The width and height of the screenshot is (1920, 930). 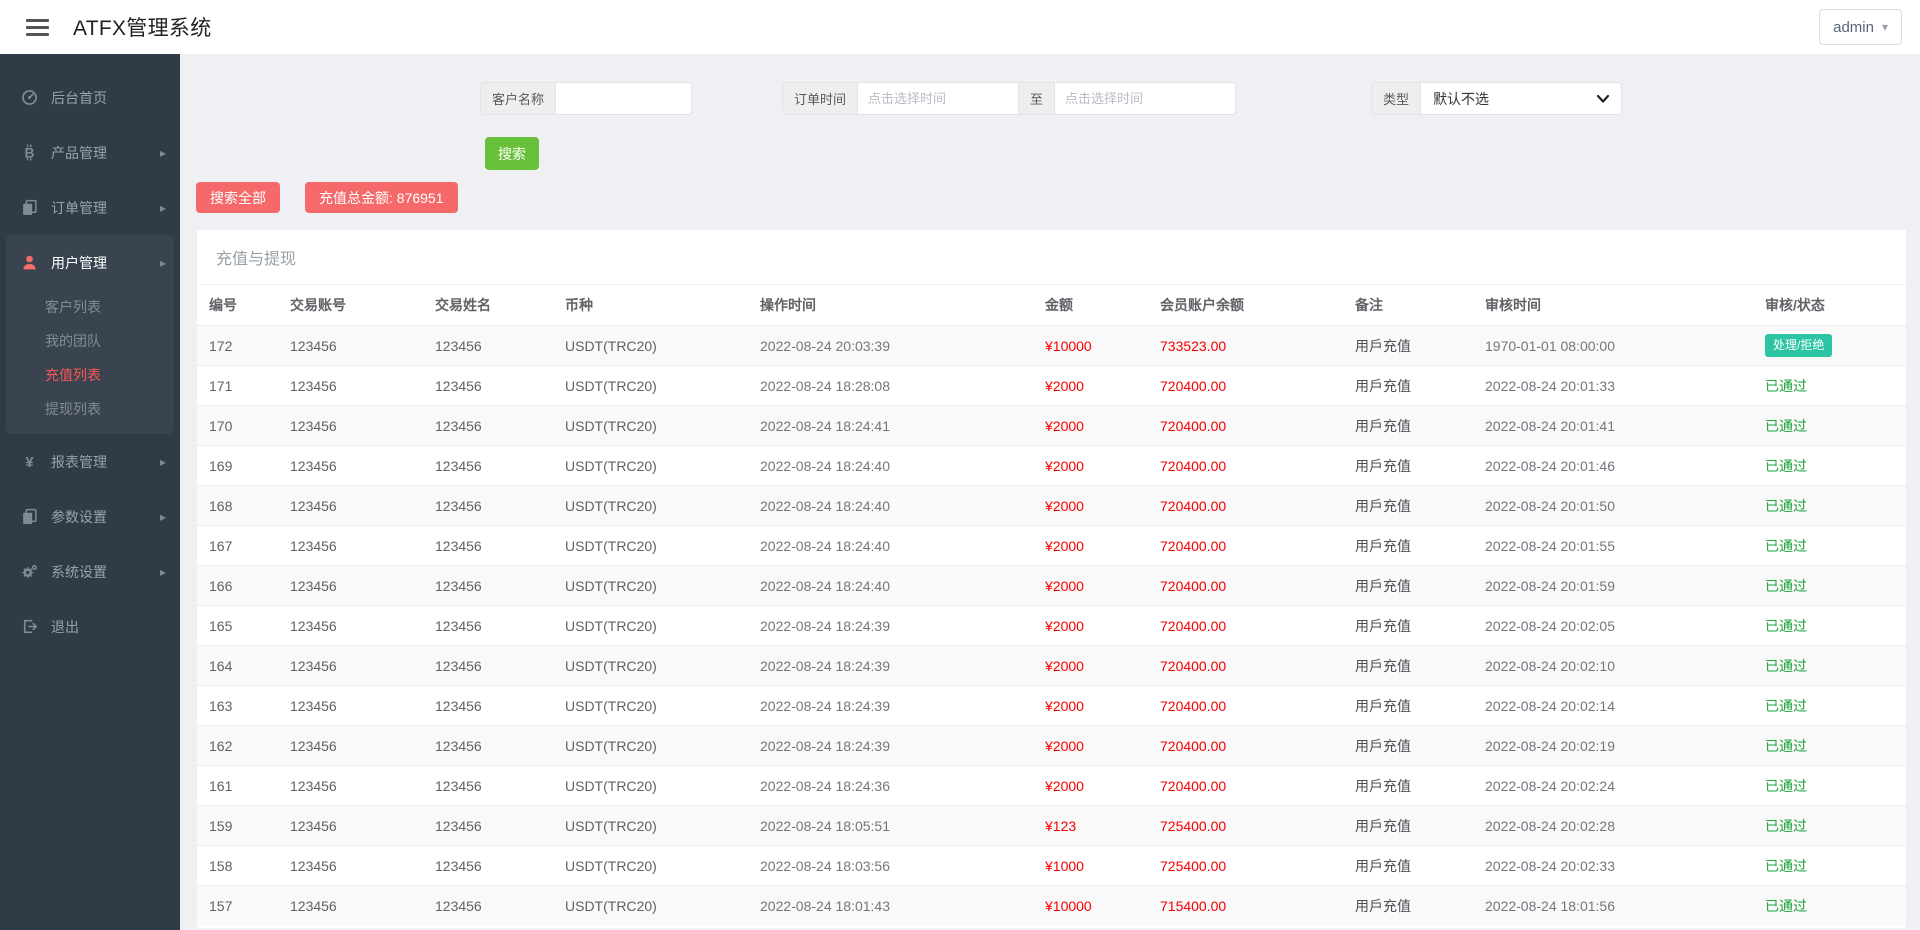 I want to click on process-reject-button: 处理/拒绝, so click(x=1799, y=345).